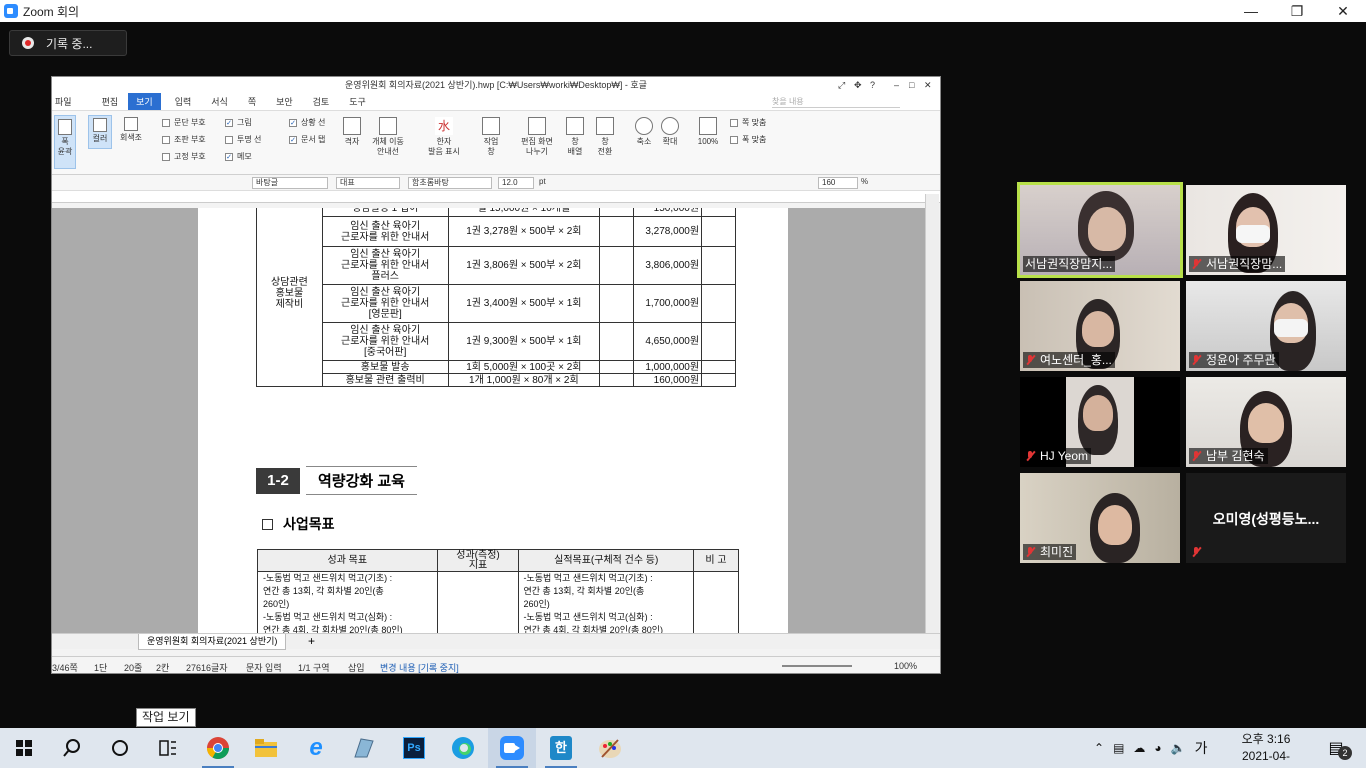 The height and width of the screenshot is (768, 1366). What do you see at coordinates (316, 748) in the screenshot?
I see `ie-taskbar-button: e` at bounding box center [316, 748].